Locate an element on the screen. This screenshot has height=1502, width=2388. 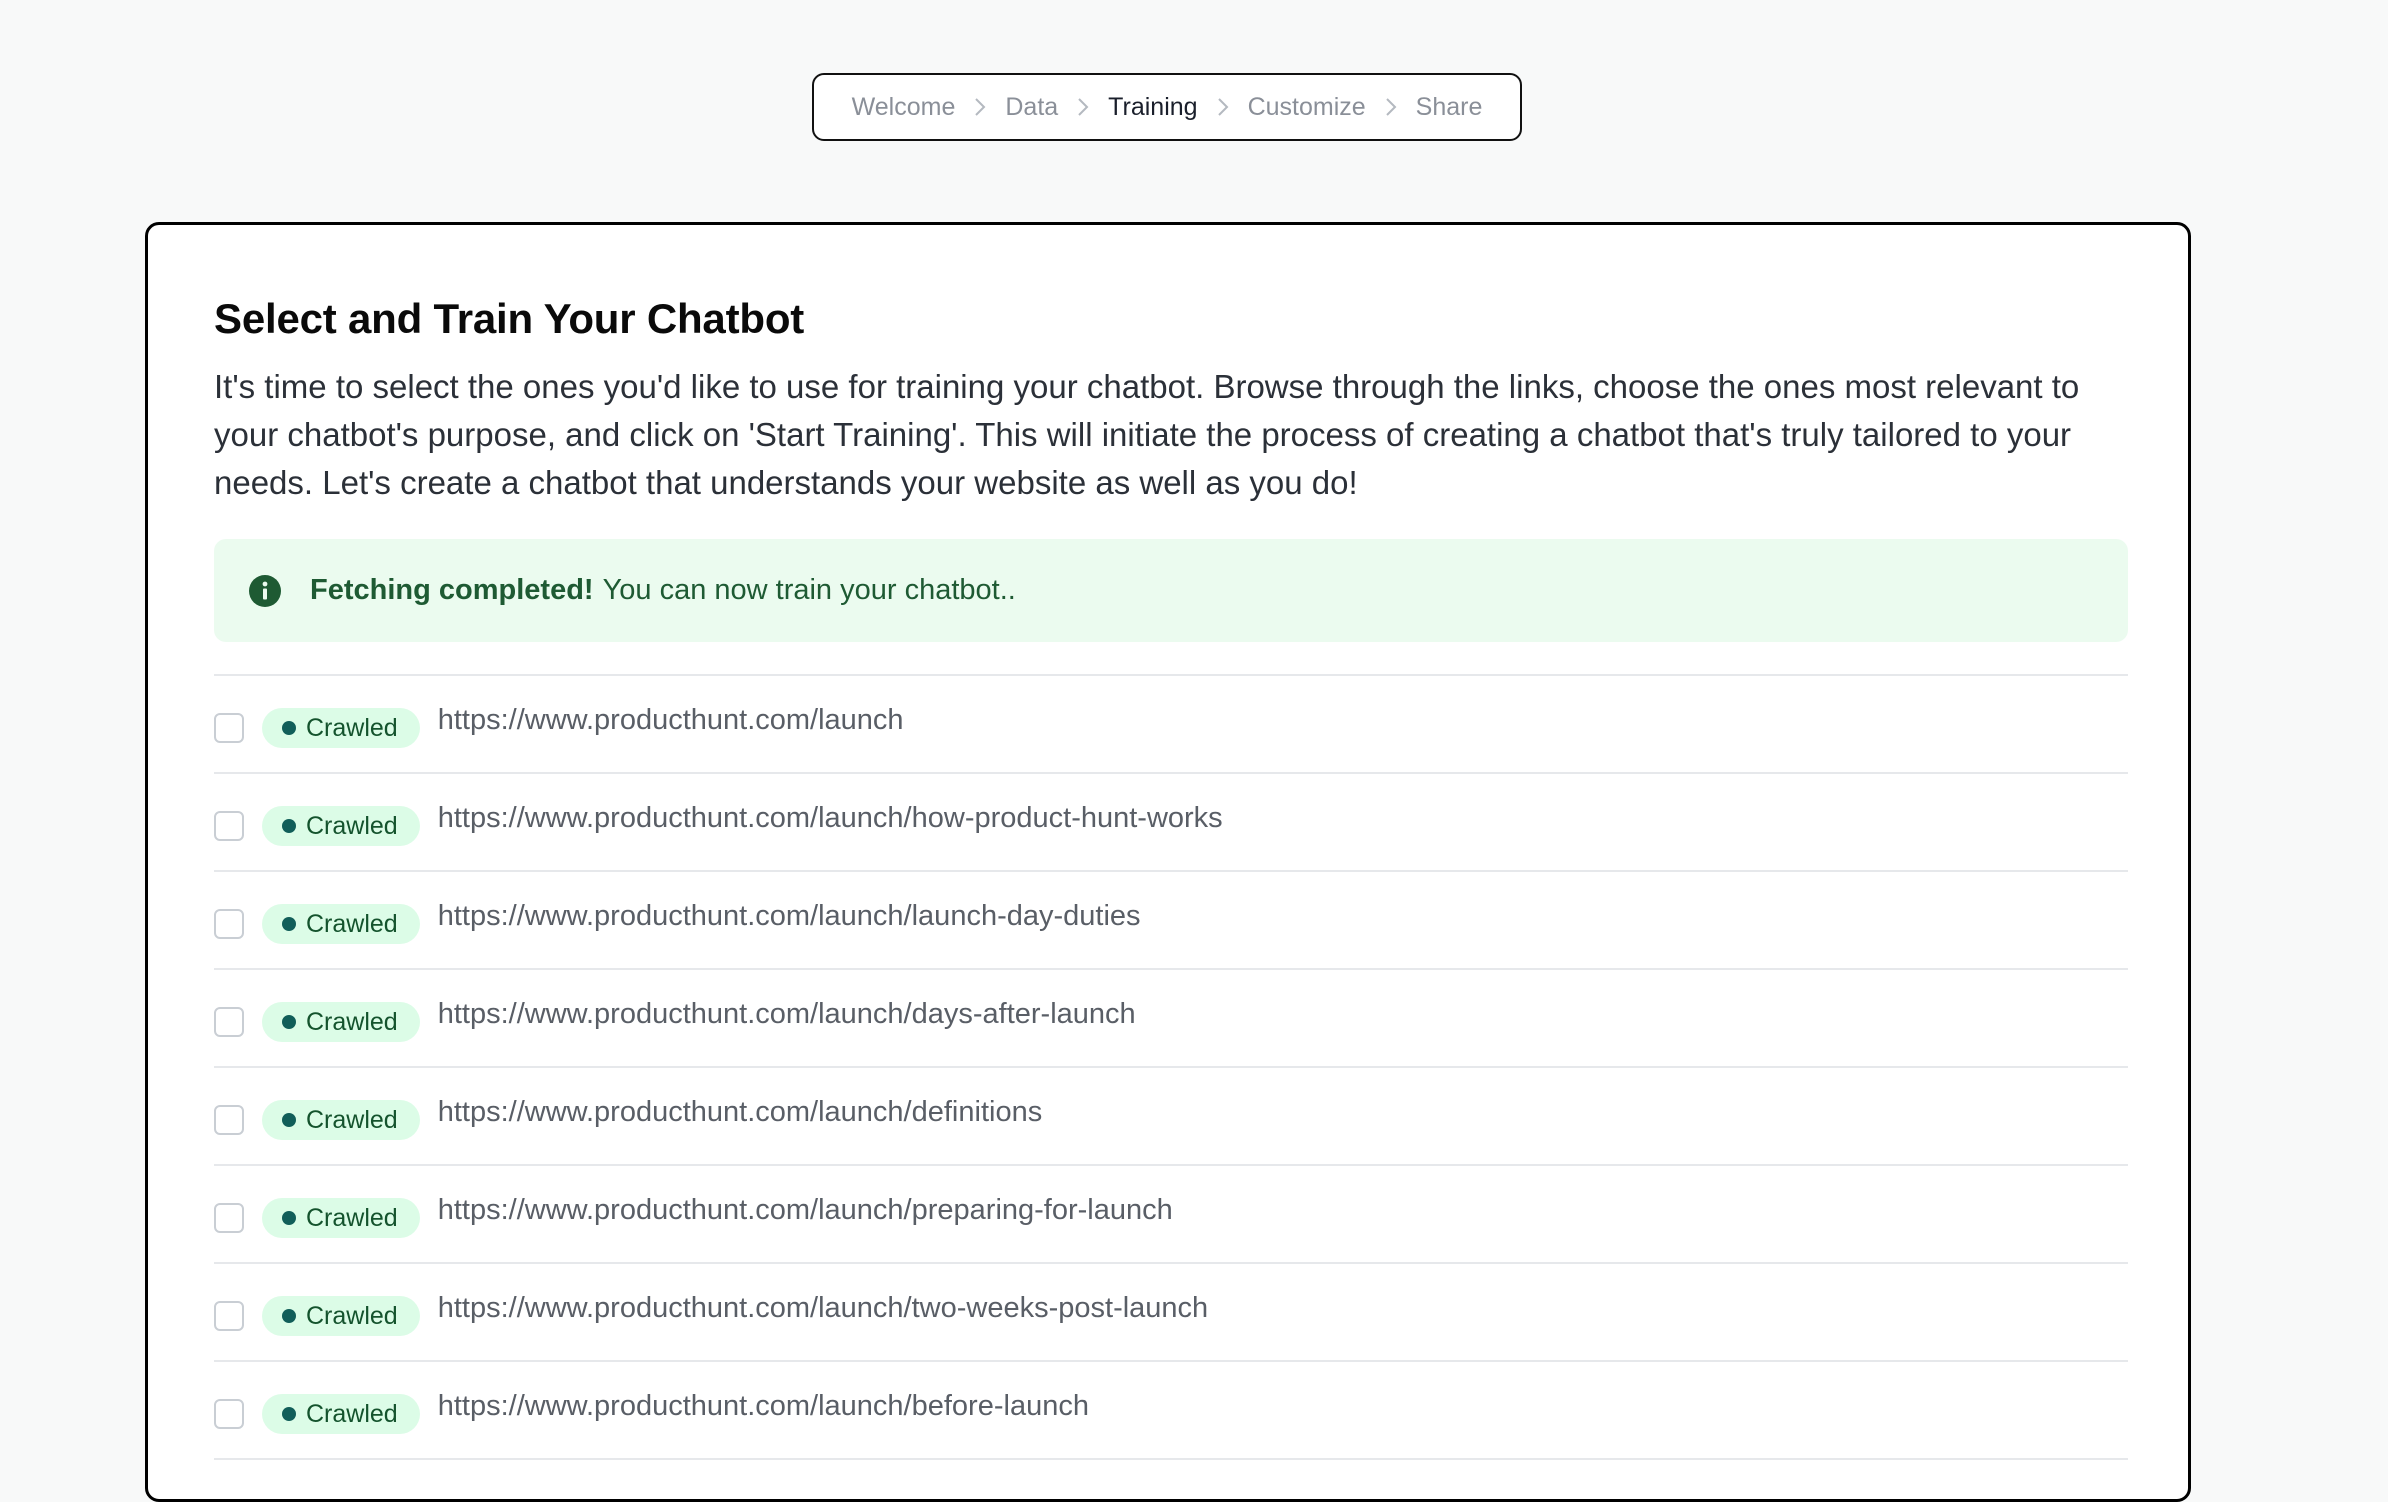
info-icon is located at coordinates (265, 591).